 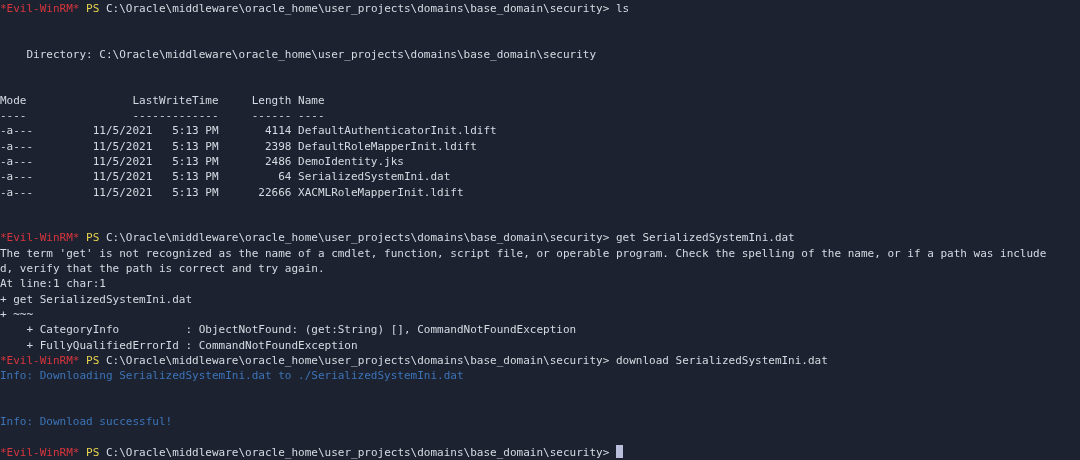 What do you see at coordinates (163, 100) in the screenshot?
I see `output-line: Mode LastWriteTime Length Name` at bounding box center [163, 100].